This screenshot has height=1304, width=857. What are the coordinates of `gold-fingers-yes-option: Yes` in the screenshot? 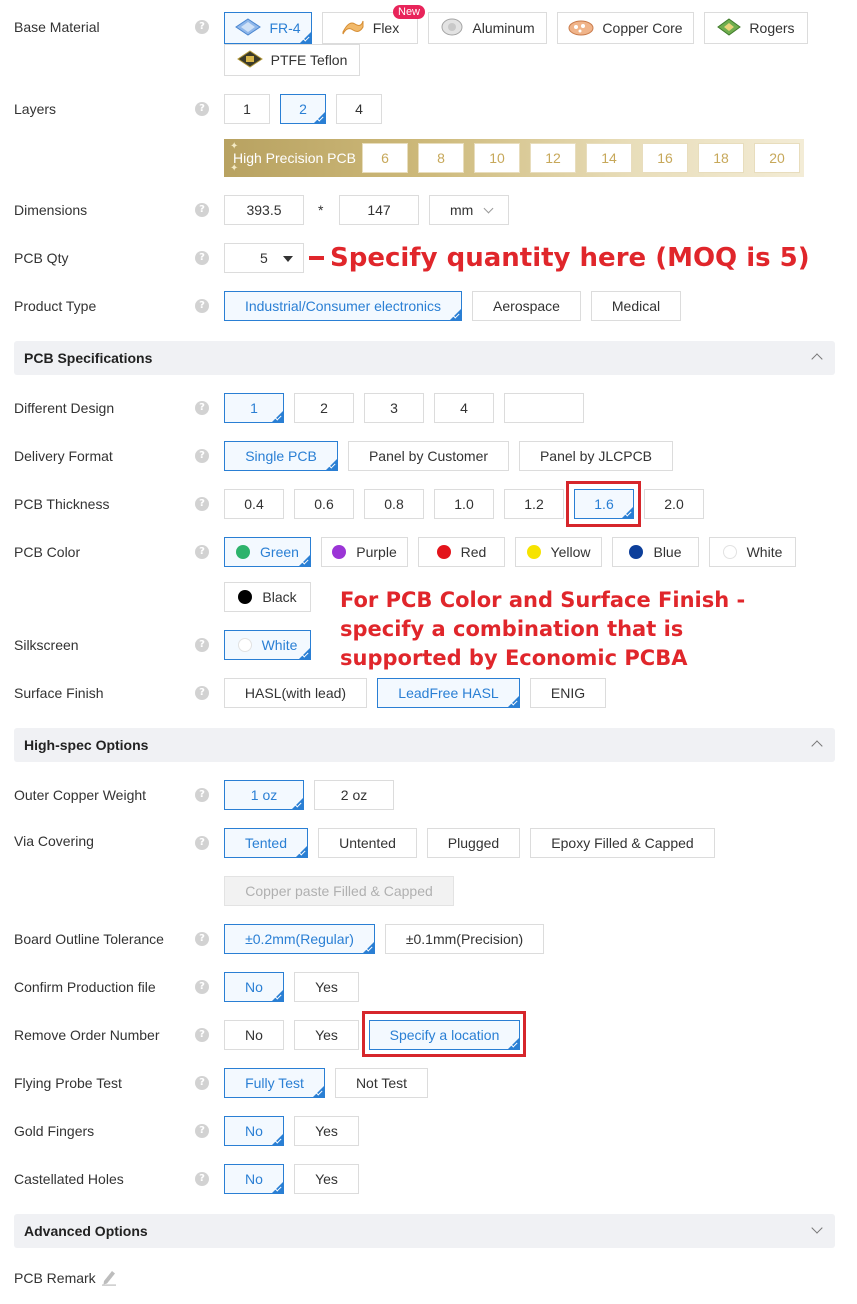 It's located at (326, 1131).